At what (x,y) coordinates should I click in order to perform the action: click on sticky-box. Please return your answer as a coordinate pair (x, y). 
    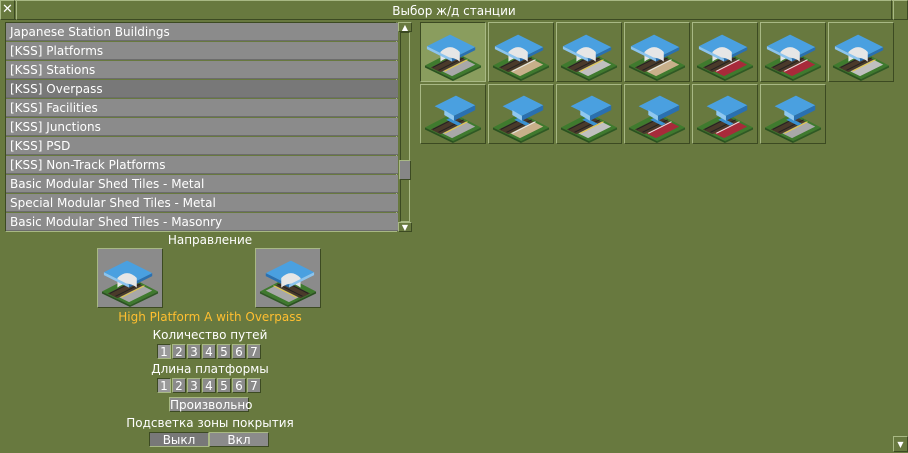
    Looking at the image, I should click on (900, 10).